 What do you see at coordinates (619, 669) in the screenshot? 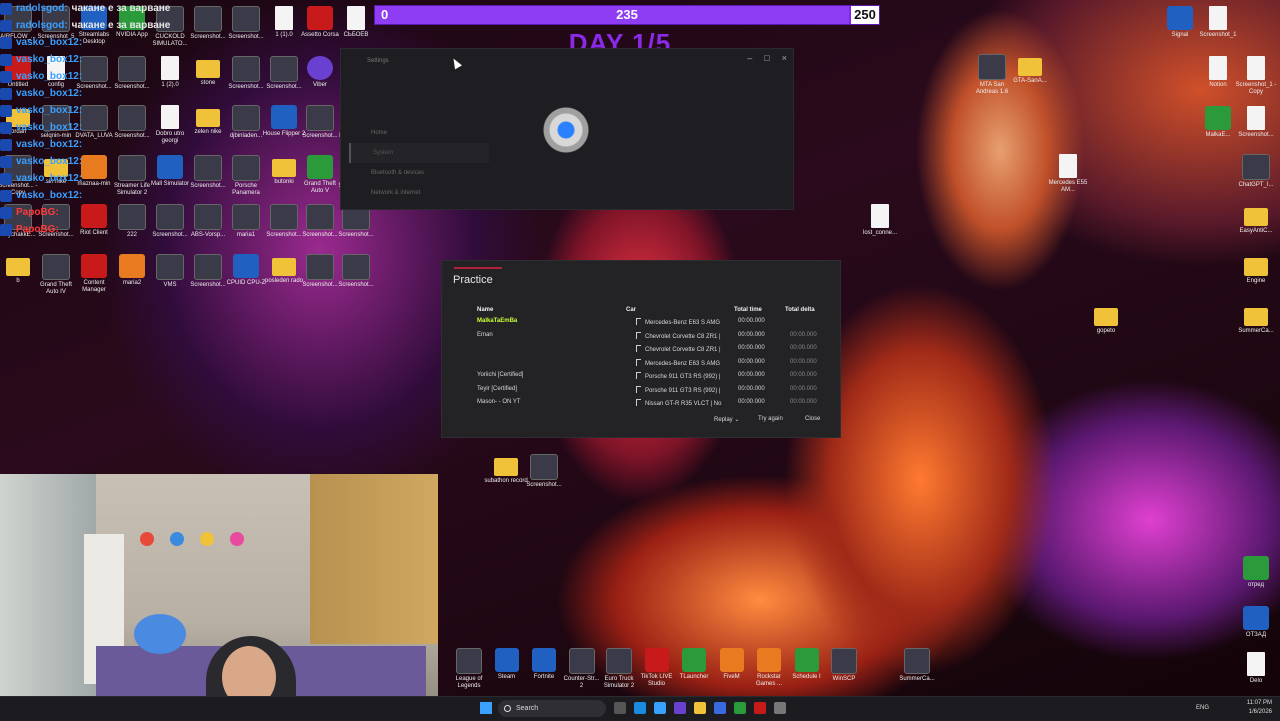
I see `pinned-app: Euro Truck Simulator 2` at bounding box center [619, 669].